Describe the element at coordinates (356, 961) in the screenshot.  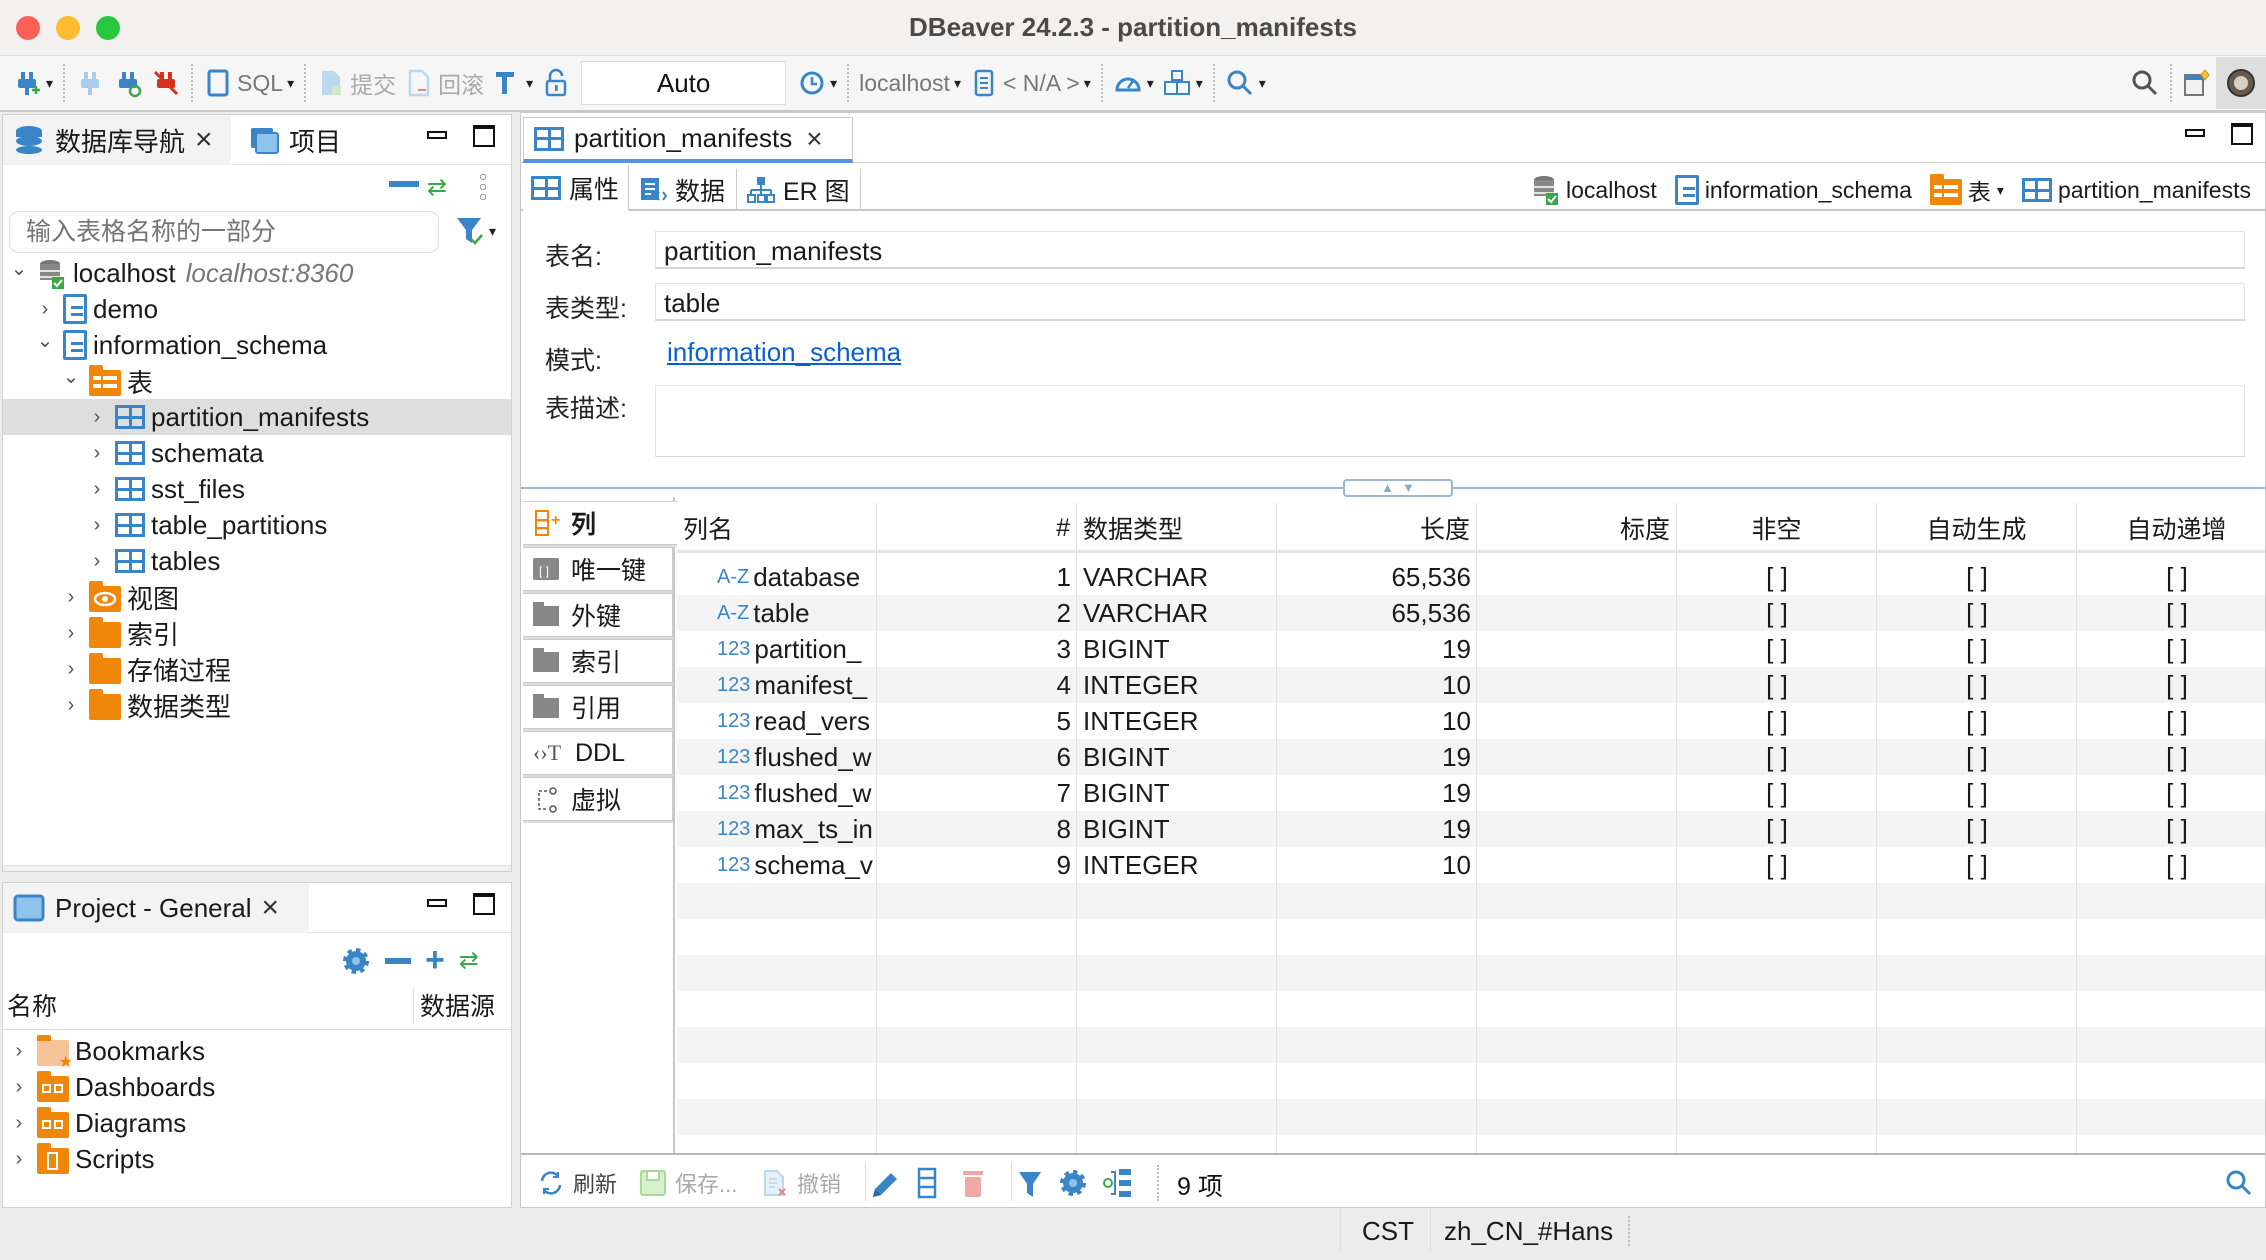
I see `gear-icon` at that location.